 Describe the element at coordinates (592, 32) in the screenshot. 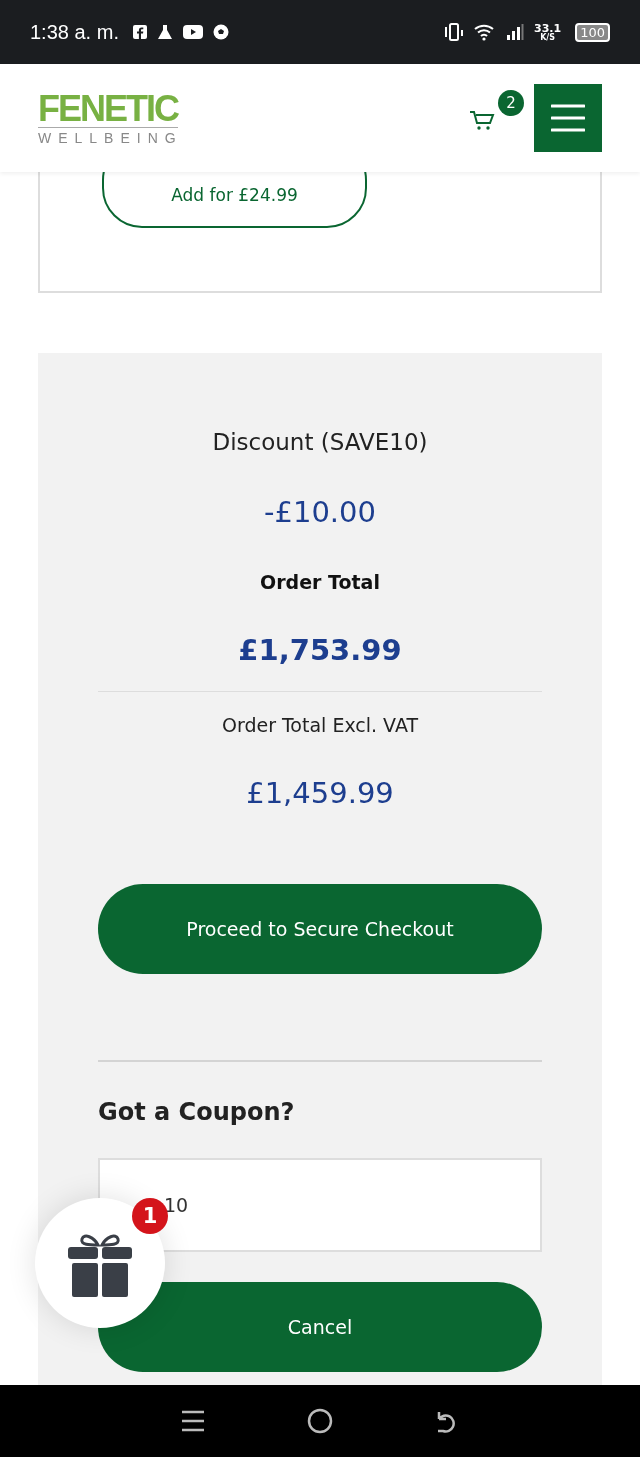

I see `battery-indicator: 100` at that location.